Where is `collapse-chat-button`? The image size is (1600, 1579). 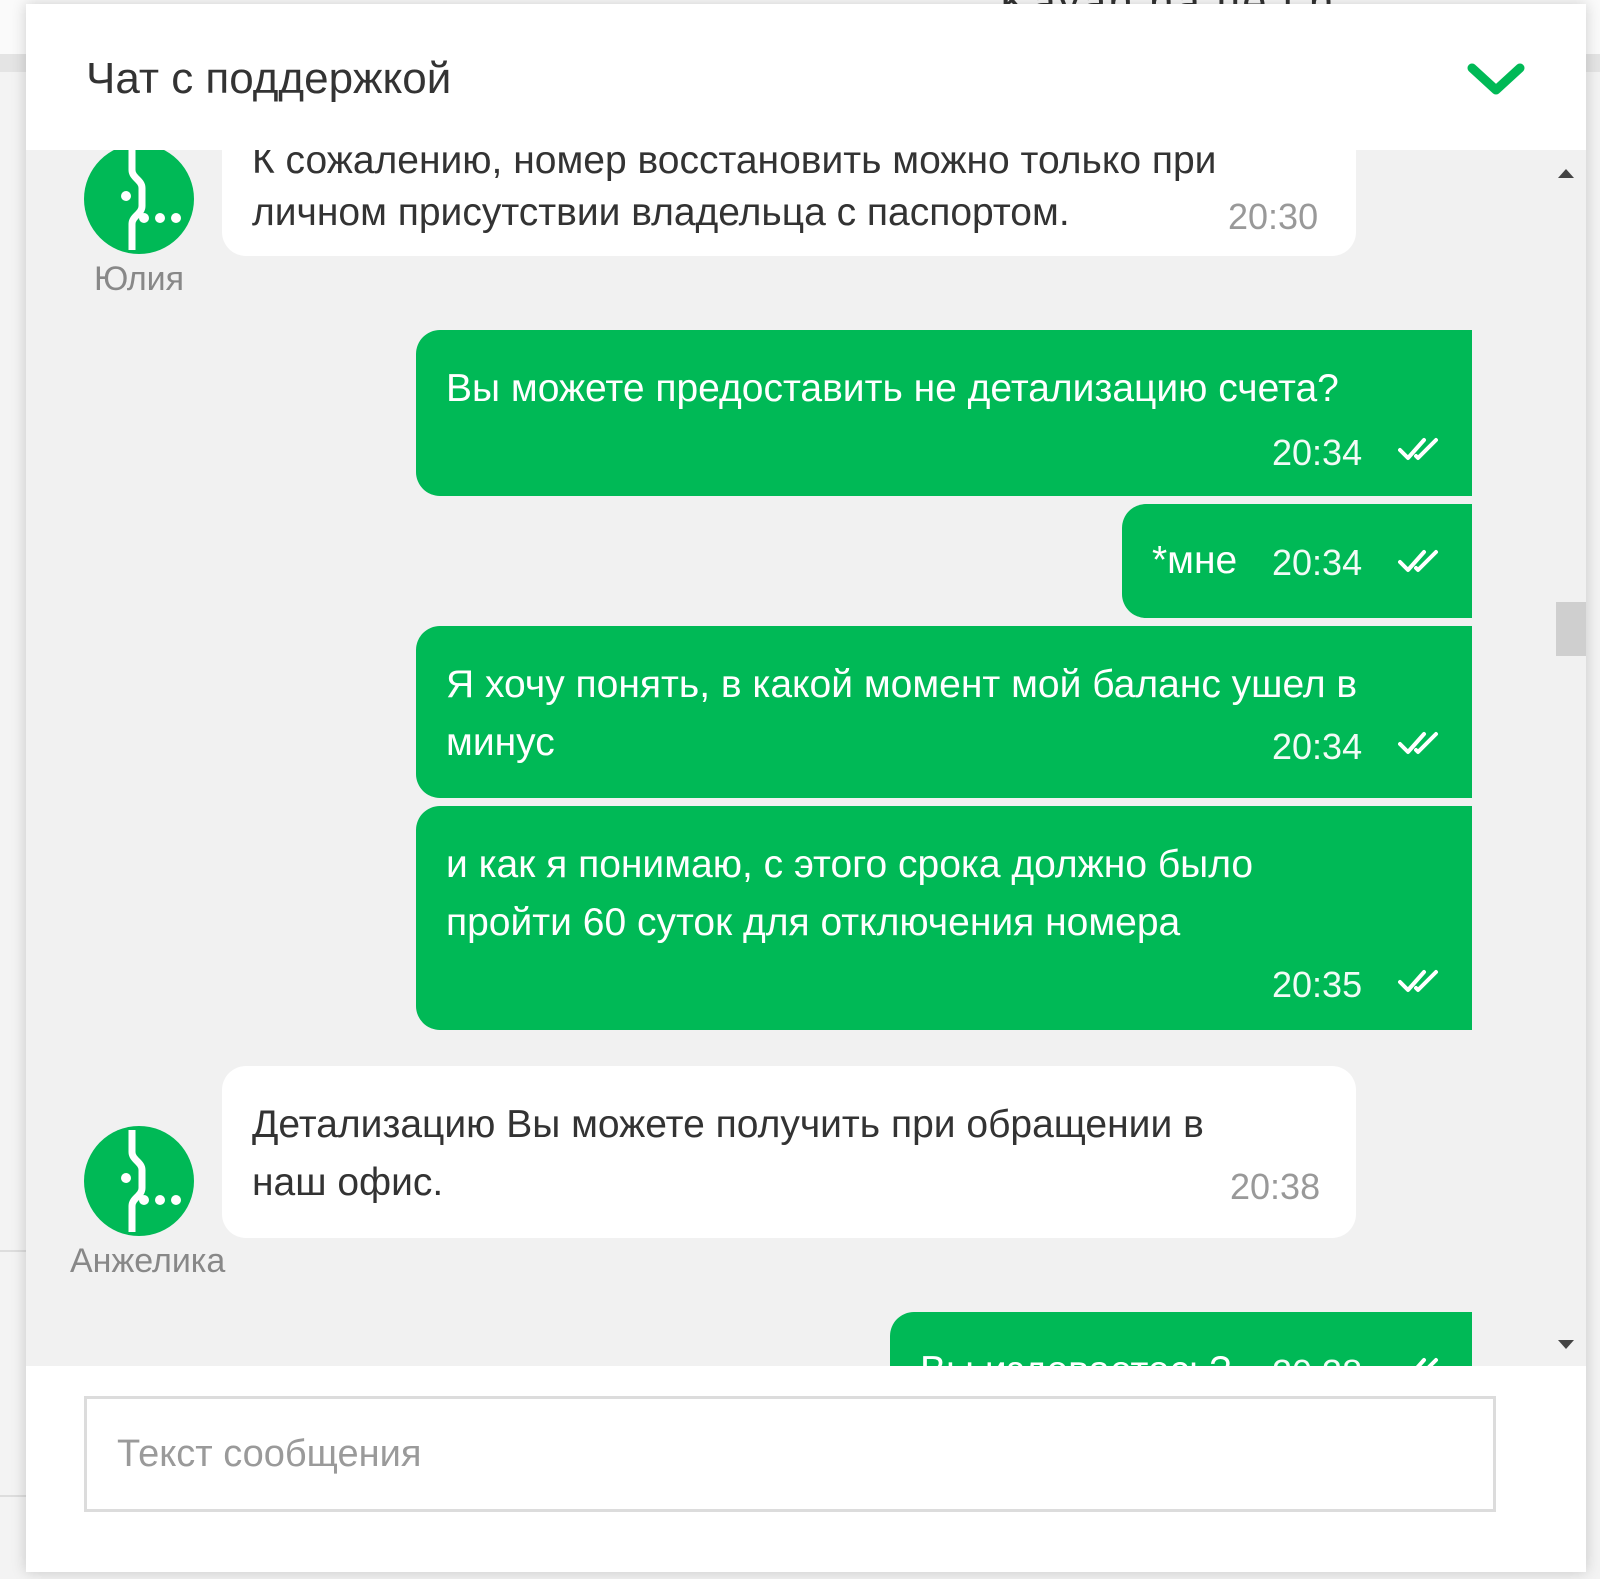 collapse-chat-button is located at coordinates (1496, 79).